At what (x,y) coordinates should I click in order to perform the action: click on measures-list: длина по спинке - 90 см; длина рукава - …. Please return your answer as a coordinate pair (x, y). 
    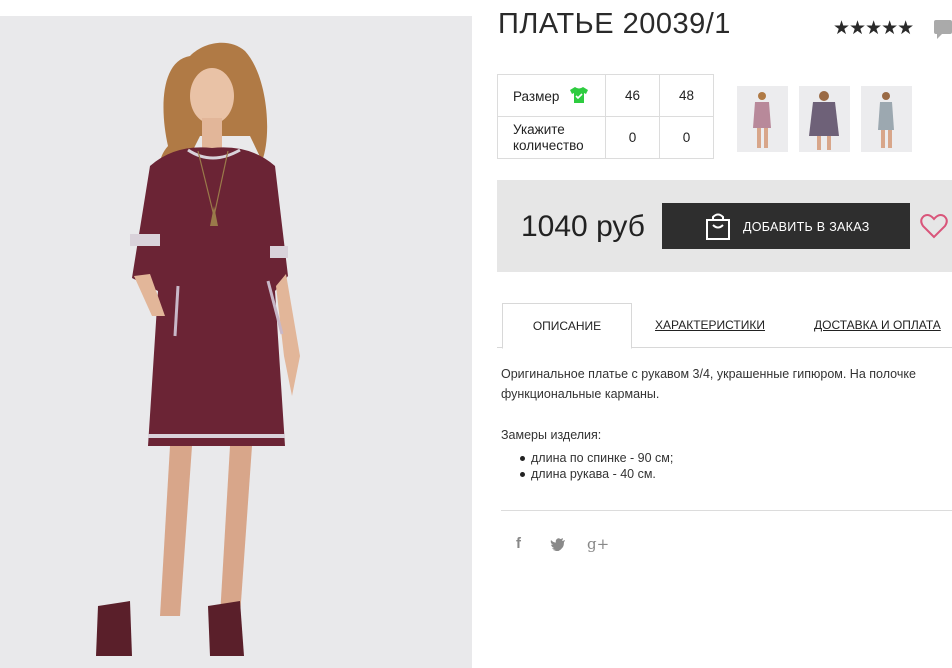
    Looking at the image, I should click on (587, 466).